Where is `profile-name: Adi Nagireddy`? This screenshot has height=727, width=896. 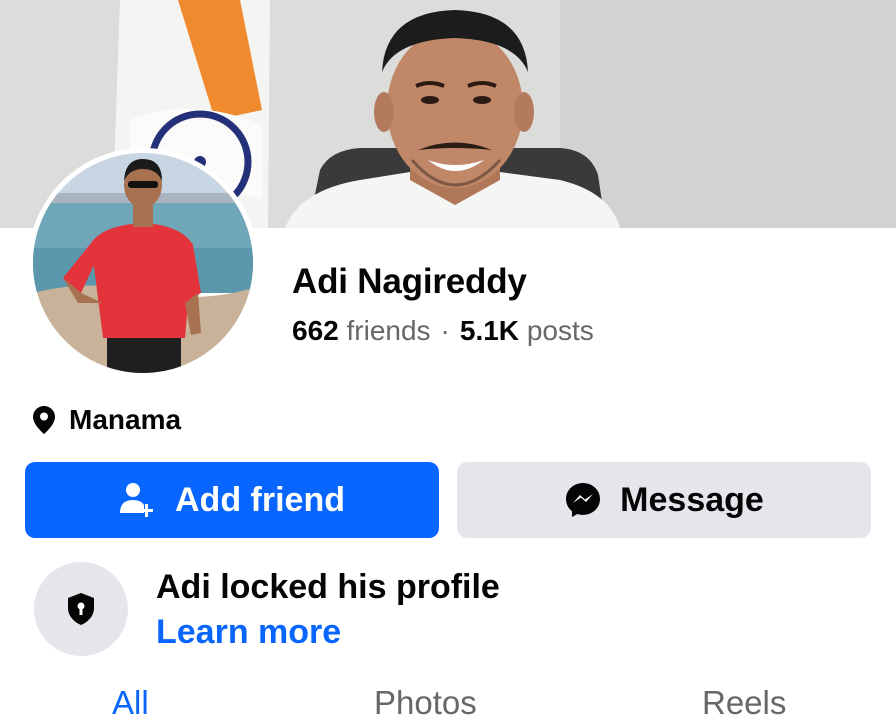
profile-name: Adi Nagireddy is located at coordinates (409, 281).